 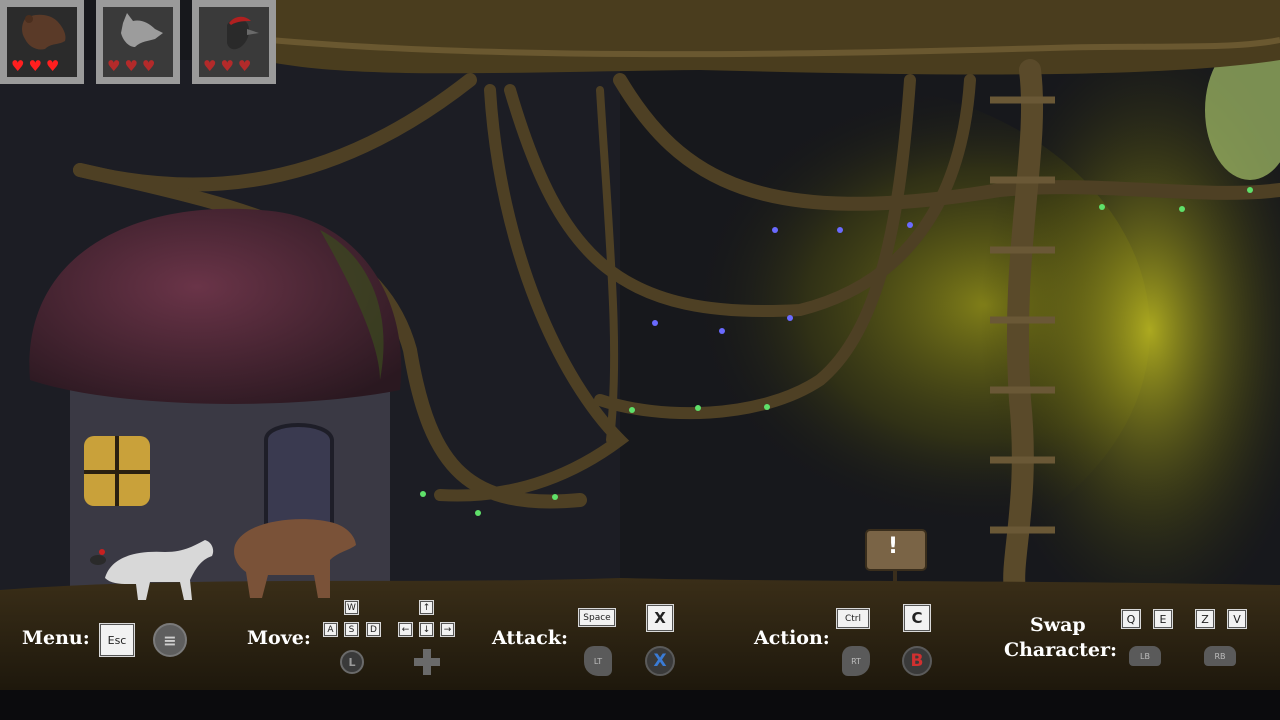 I want to click on z-key: Z, so click(x=1205, y=619).